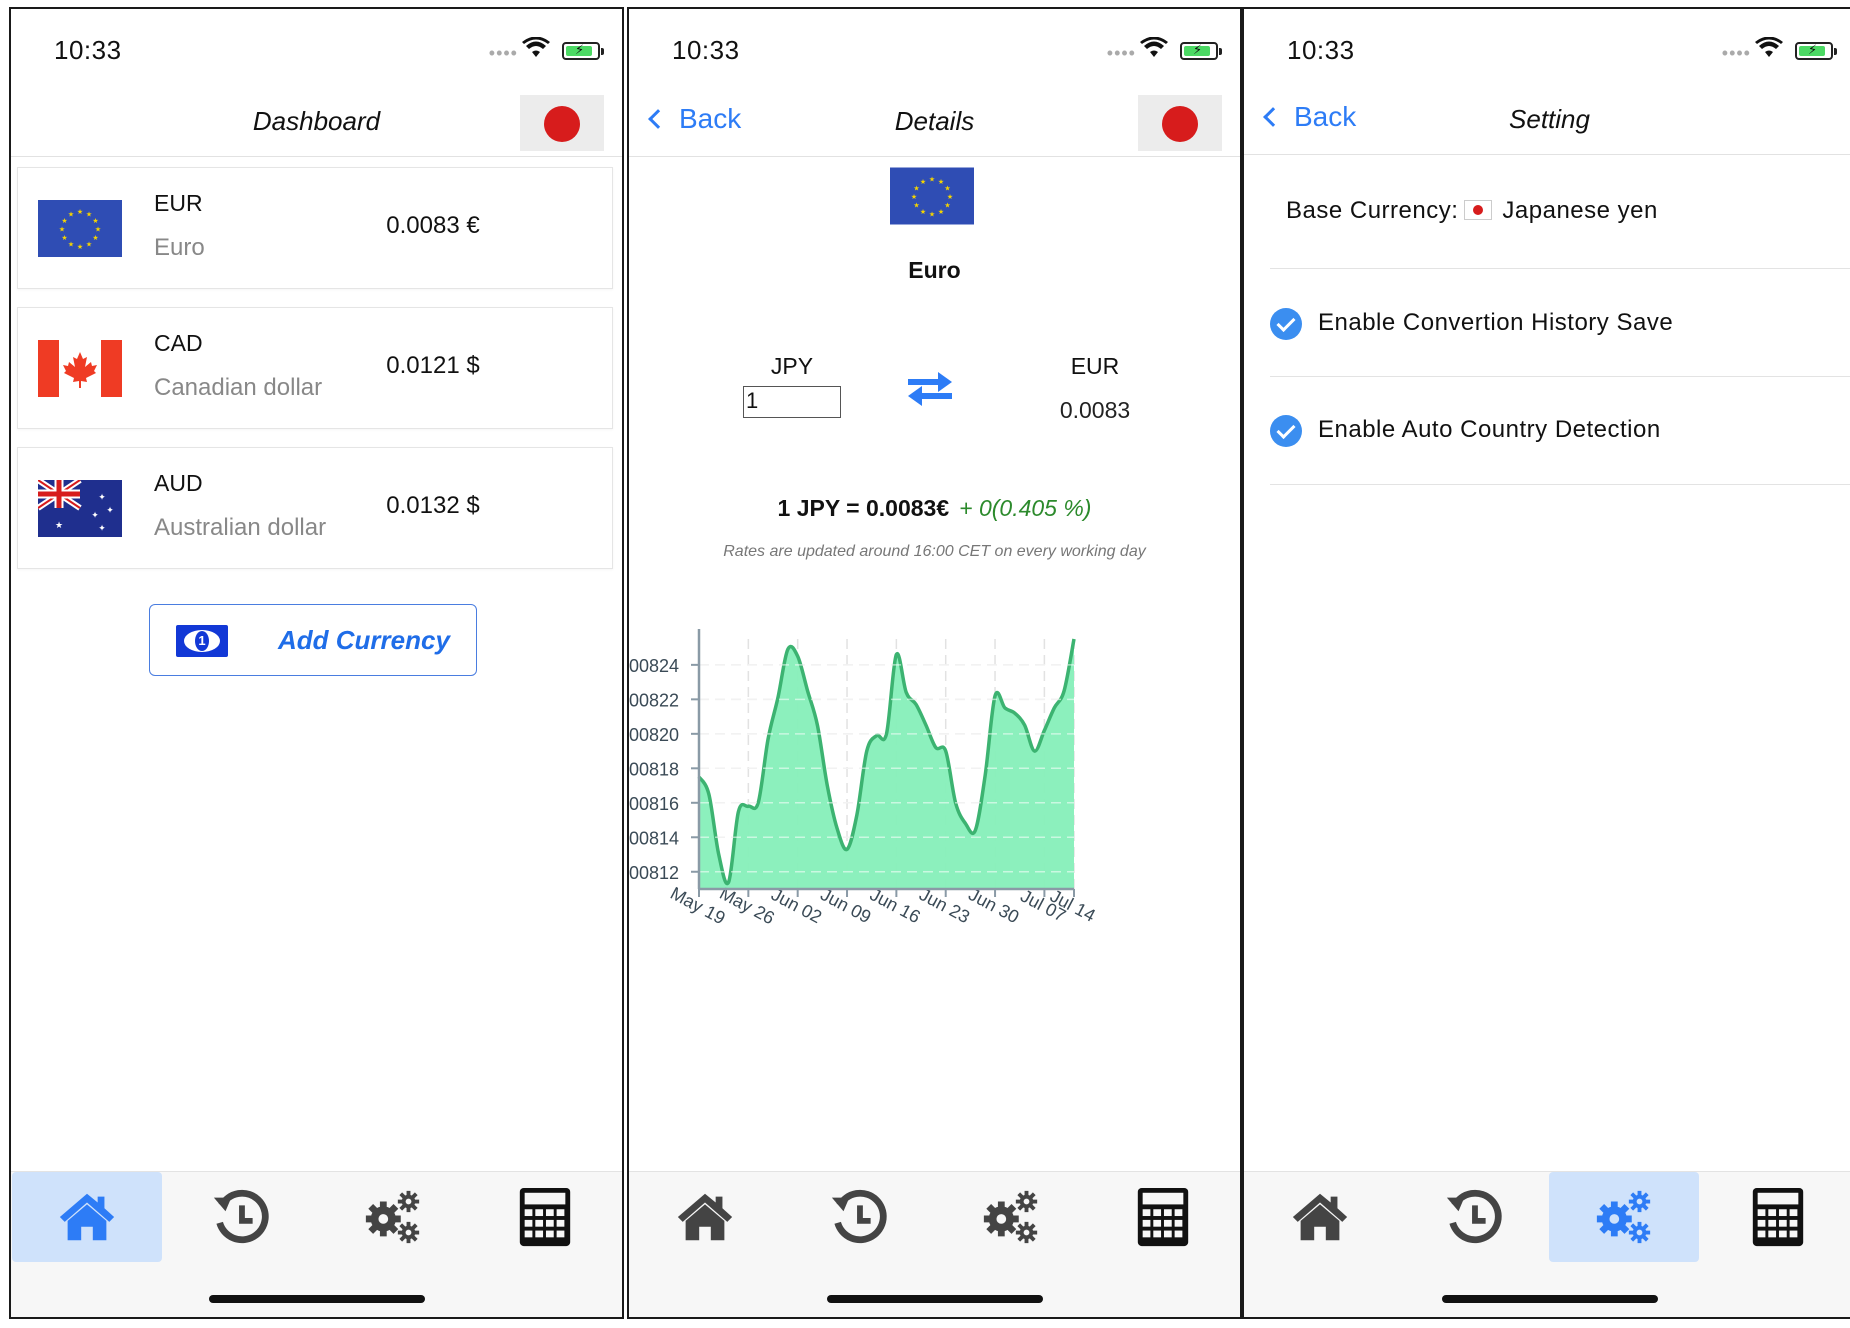 This screenshot has width=1850, height=1328. What do you see at coordinates (1025, 508) in the screenshot?
I see `rate-change: + 0(0.405 %)` at bounding box center [1025, 508].